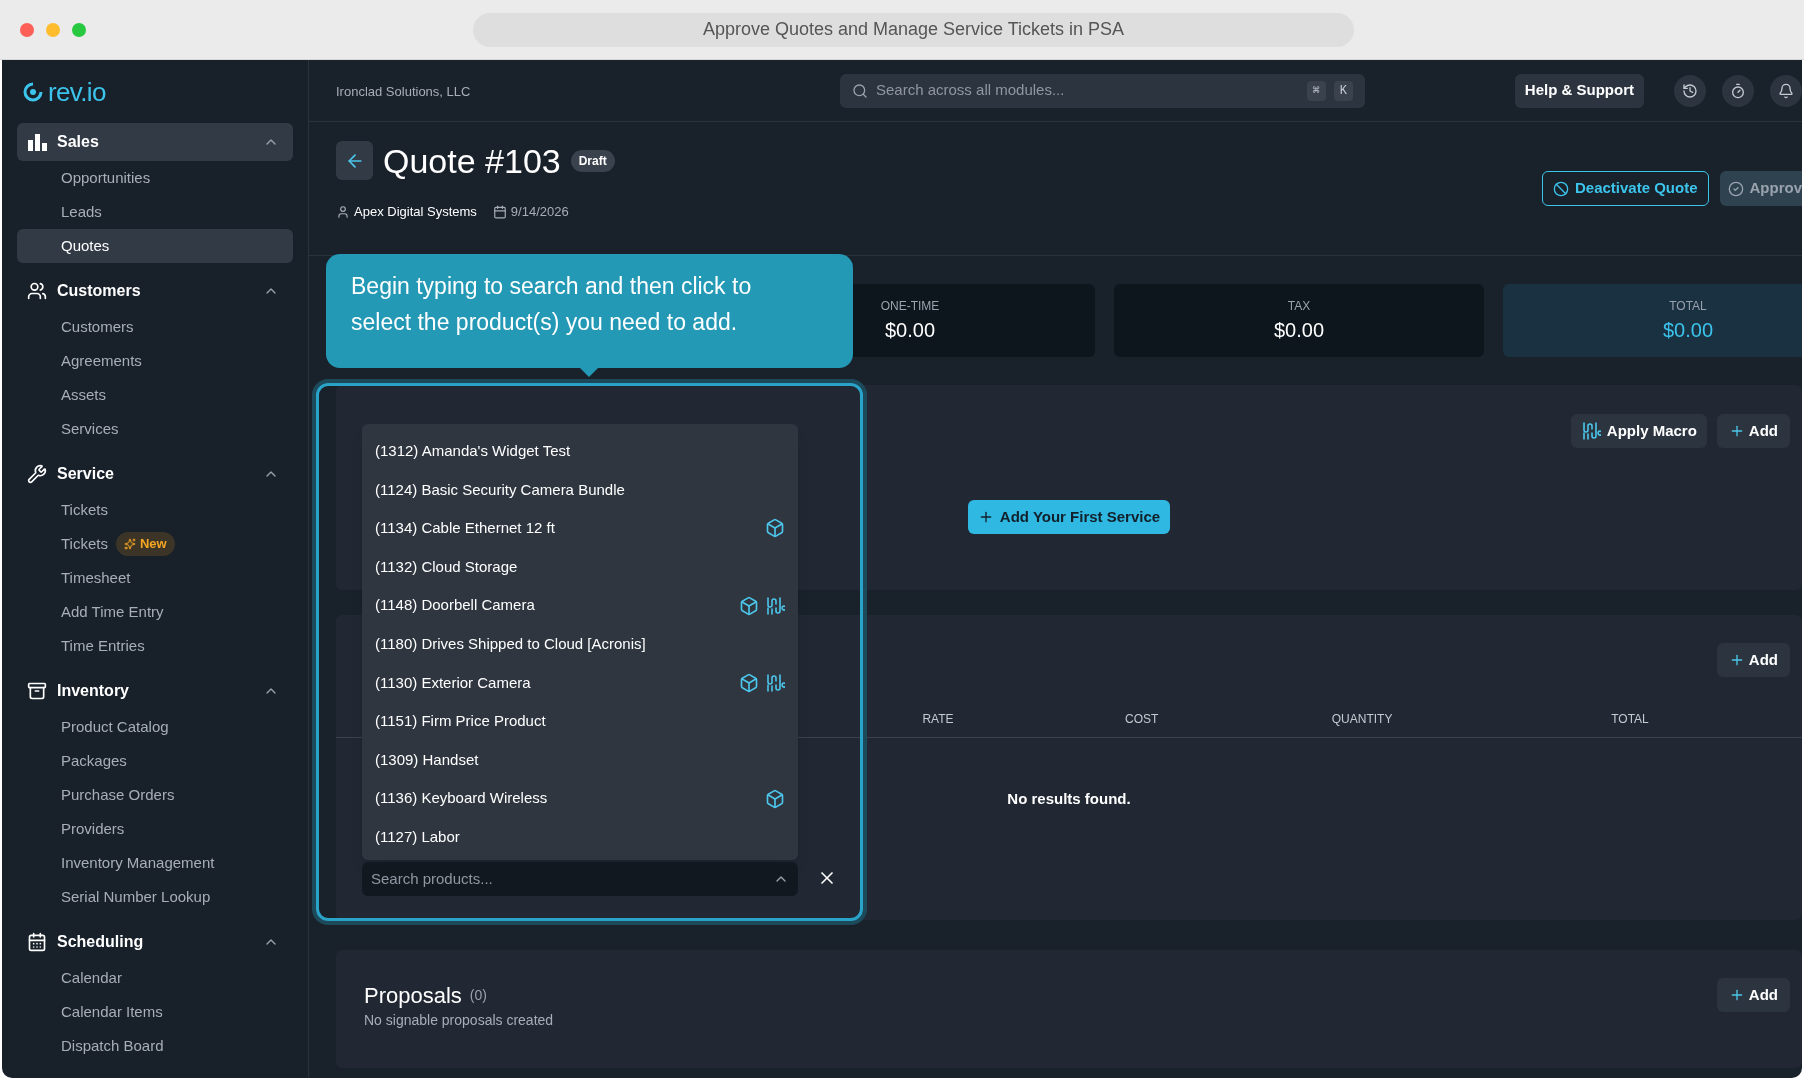 The width and height of the screenshot is (1804, 1080). What do you see at coordinates (37, 474) in the screenshot?
I see `wrench-icon` at bounding box center [37, 474].